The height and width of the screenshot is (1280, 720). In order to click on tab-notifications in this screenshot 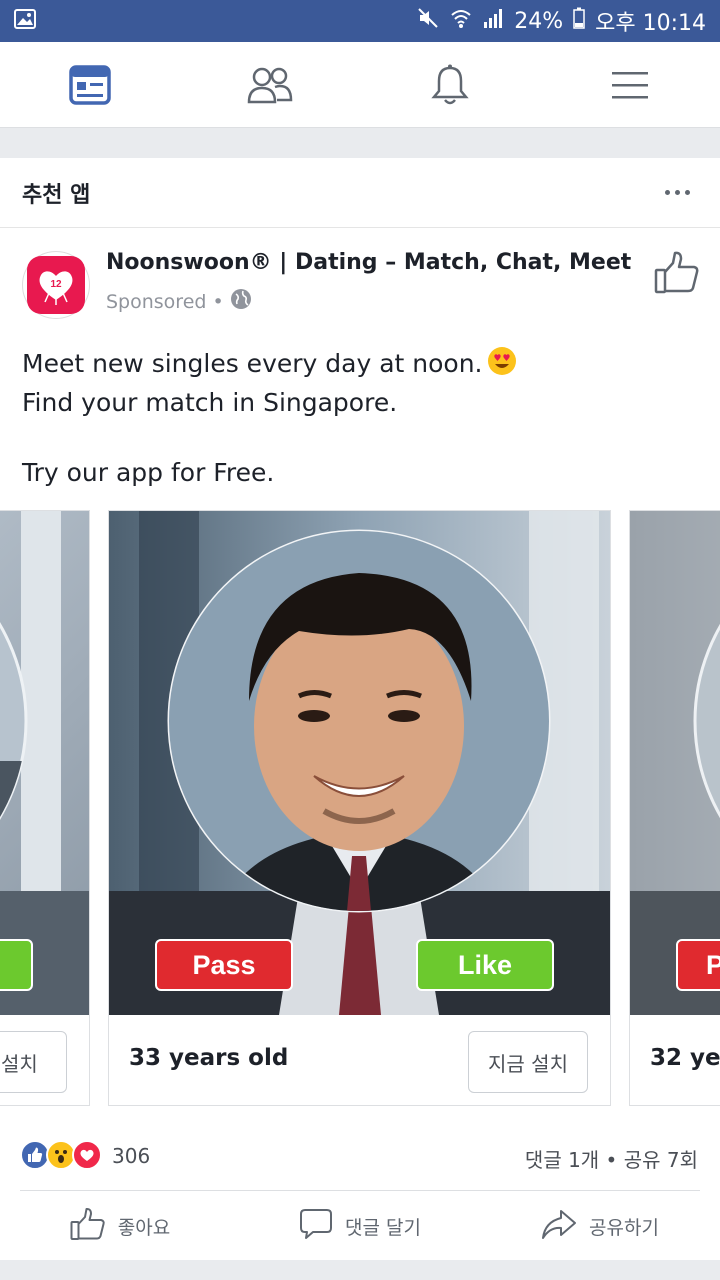, I will do `click(450, 84)`.